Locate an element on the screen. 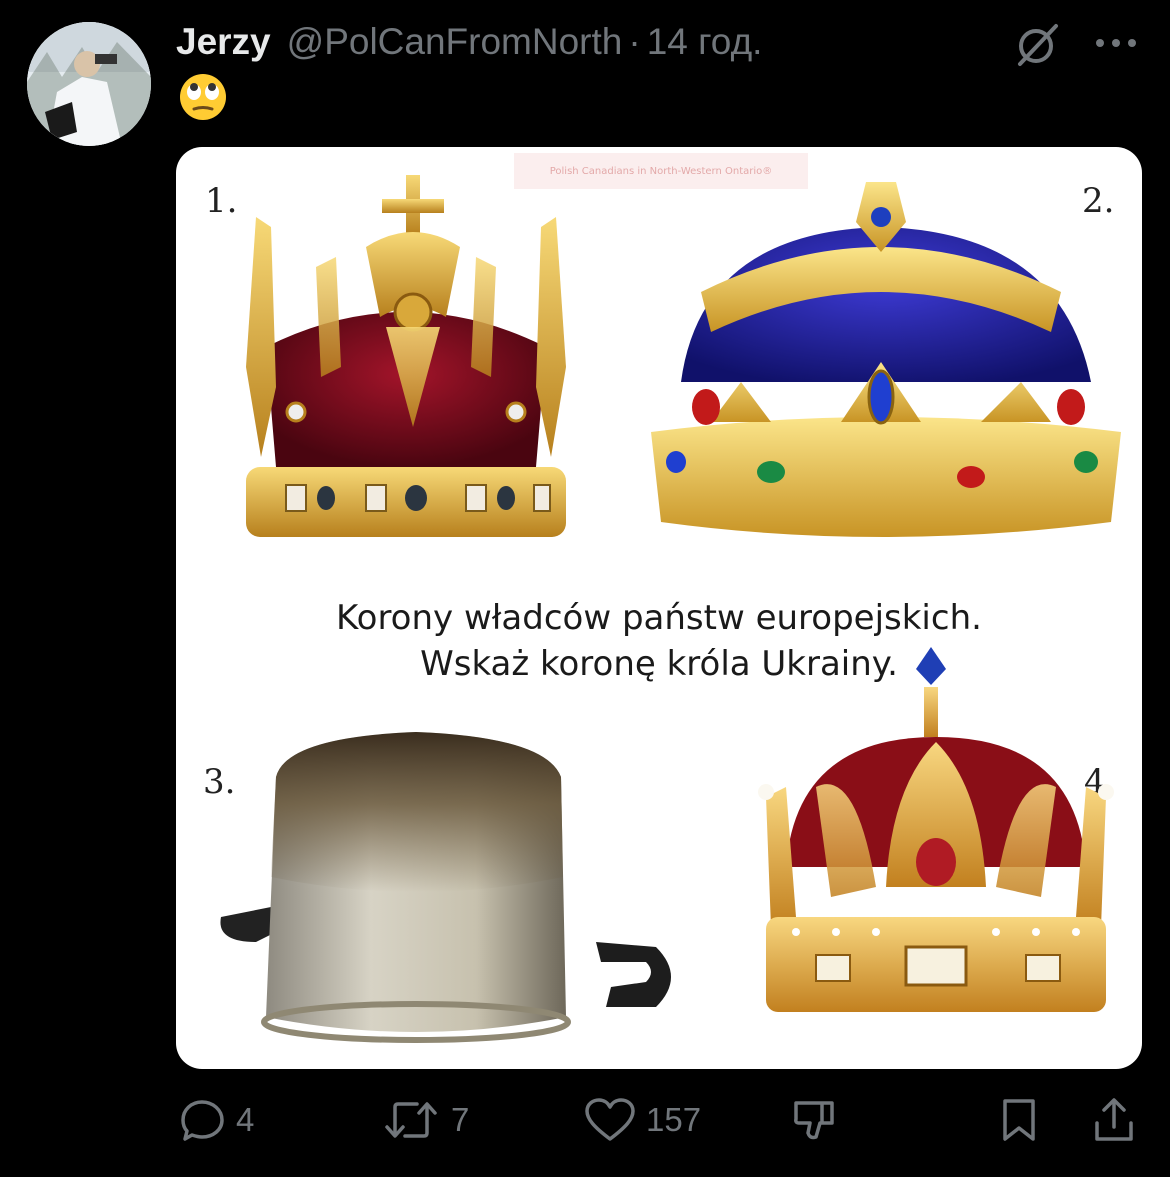  pot-image is located at coordinates (456, 887).